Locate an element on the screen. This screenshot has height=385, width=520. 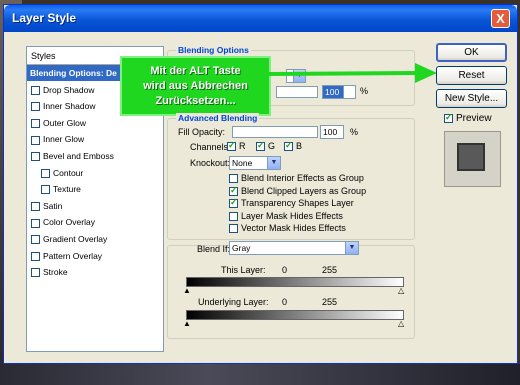
style-item-label: Blending Options: De is located at coordinates (73, 73).